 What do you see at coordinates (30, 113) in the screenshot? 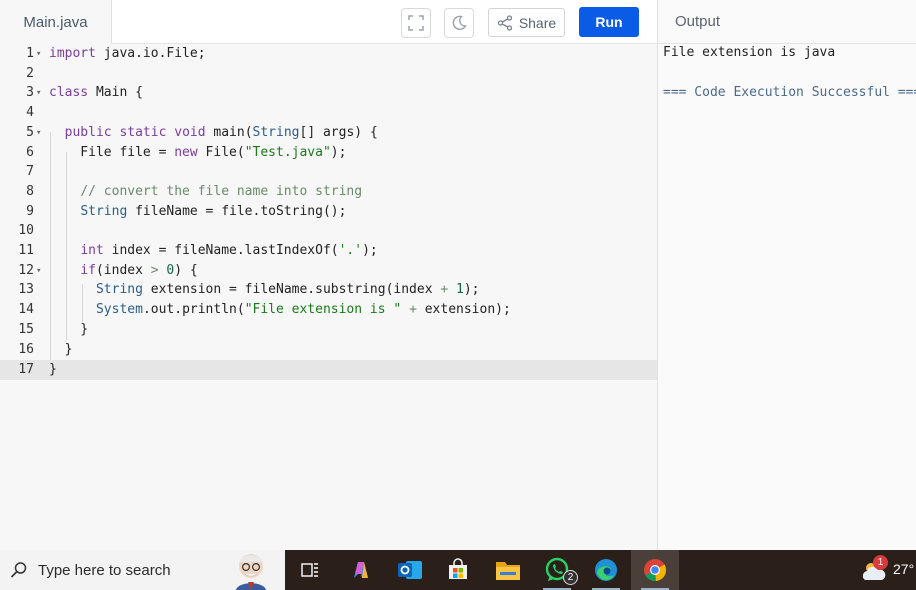
I see `line-number: 4` at bounding box center [30, 113].